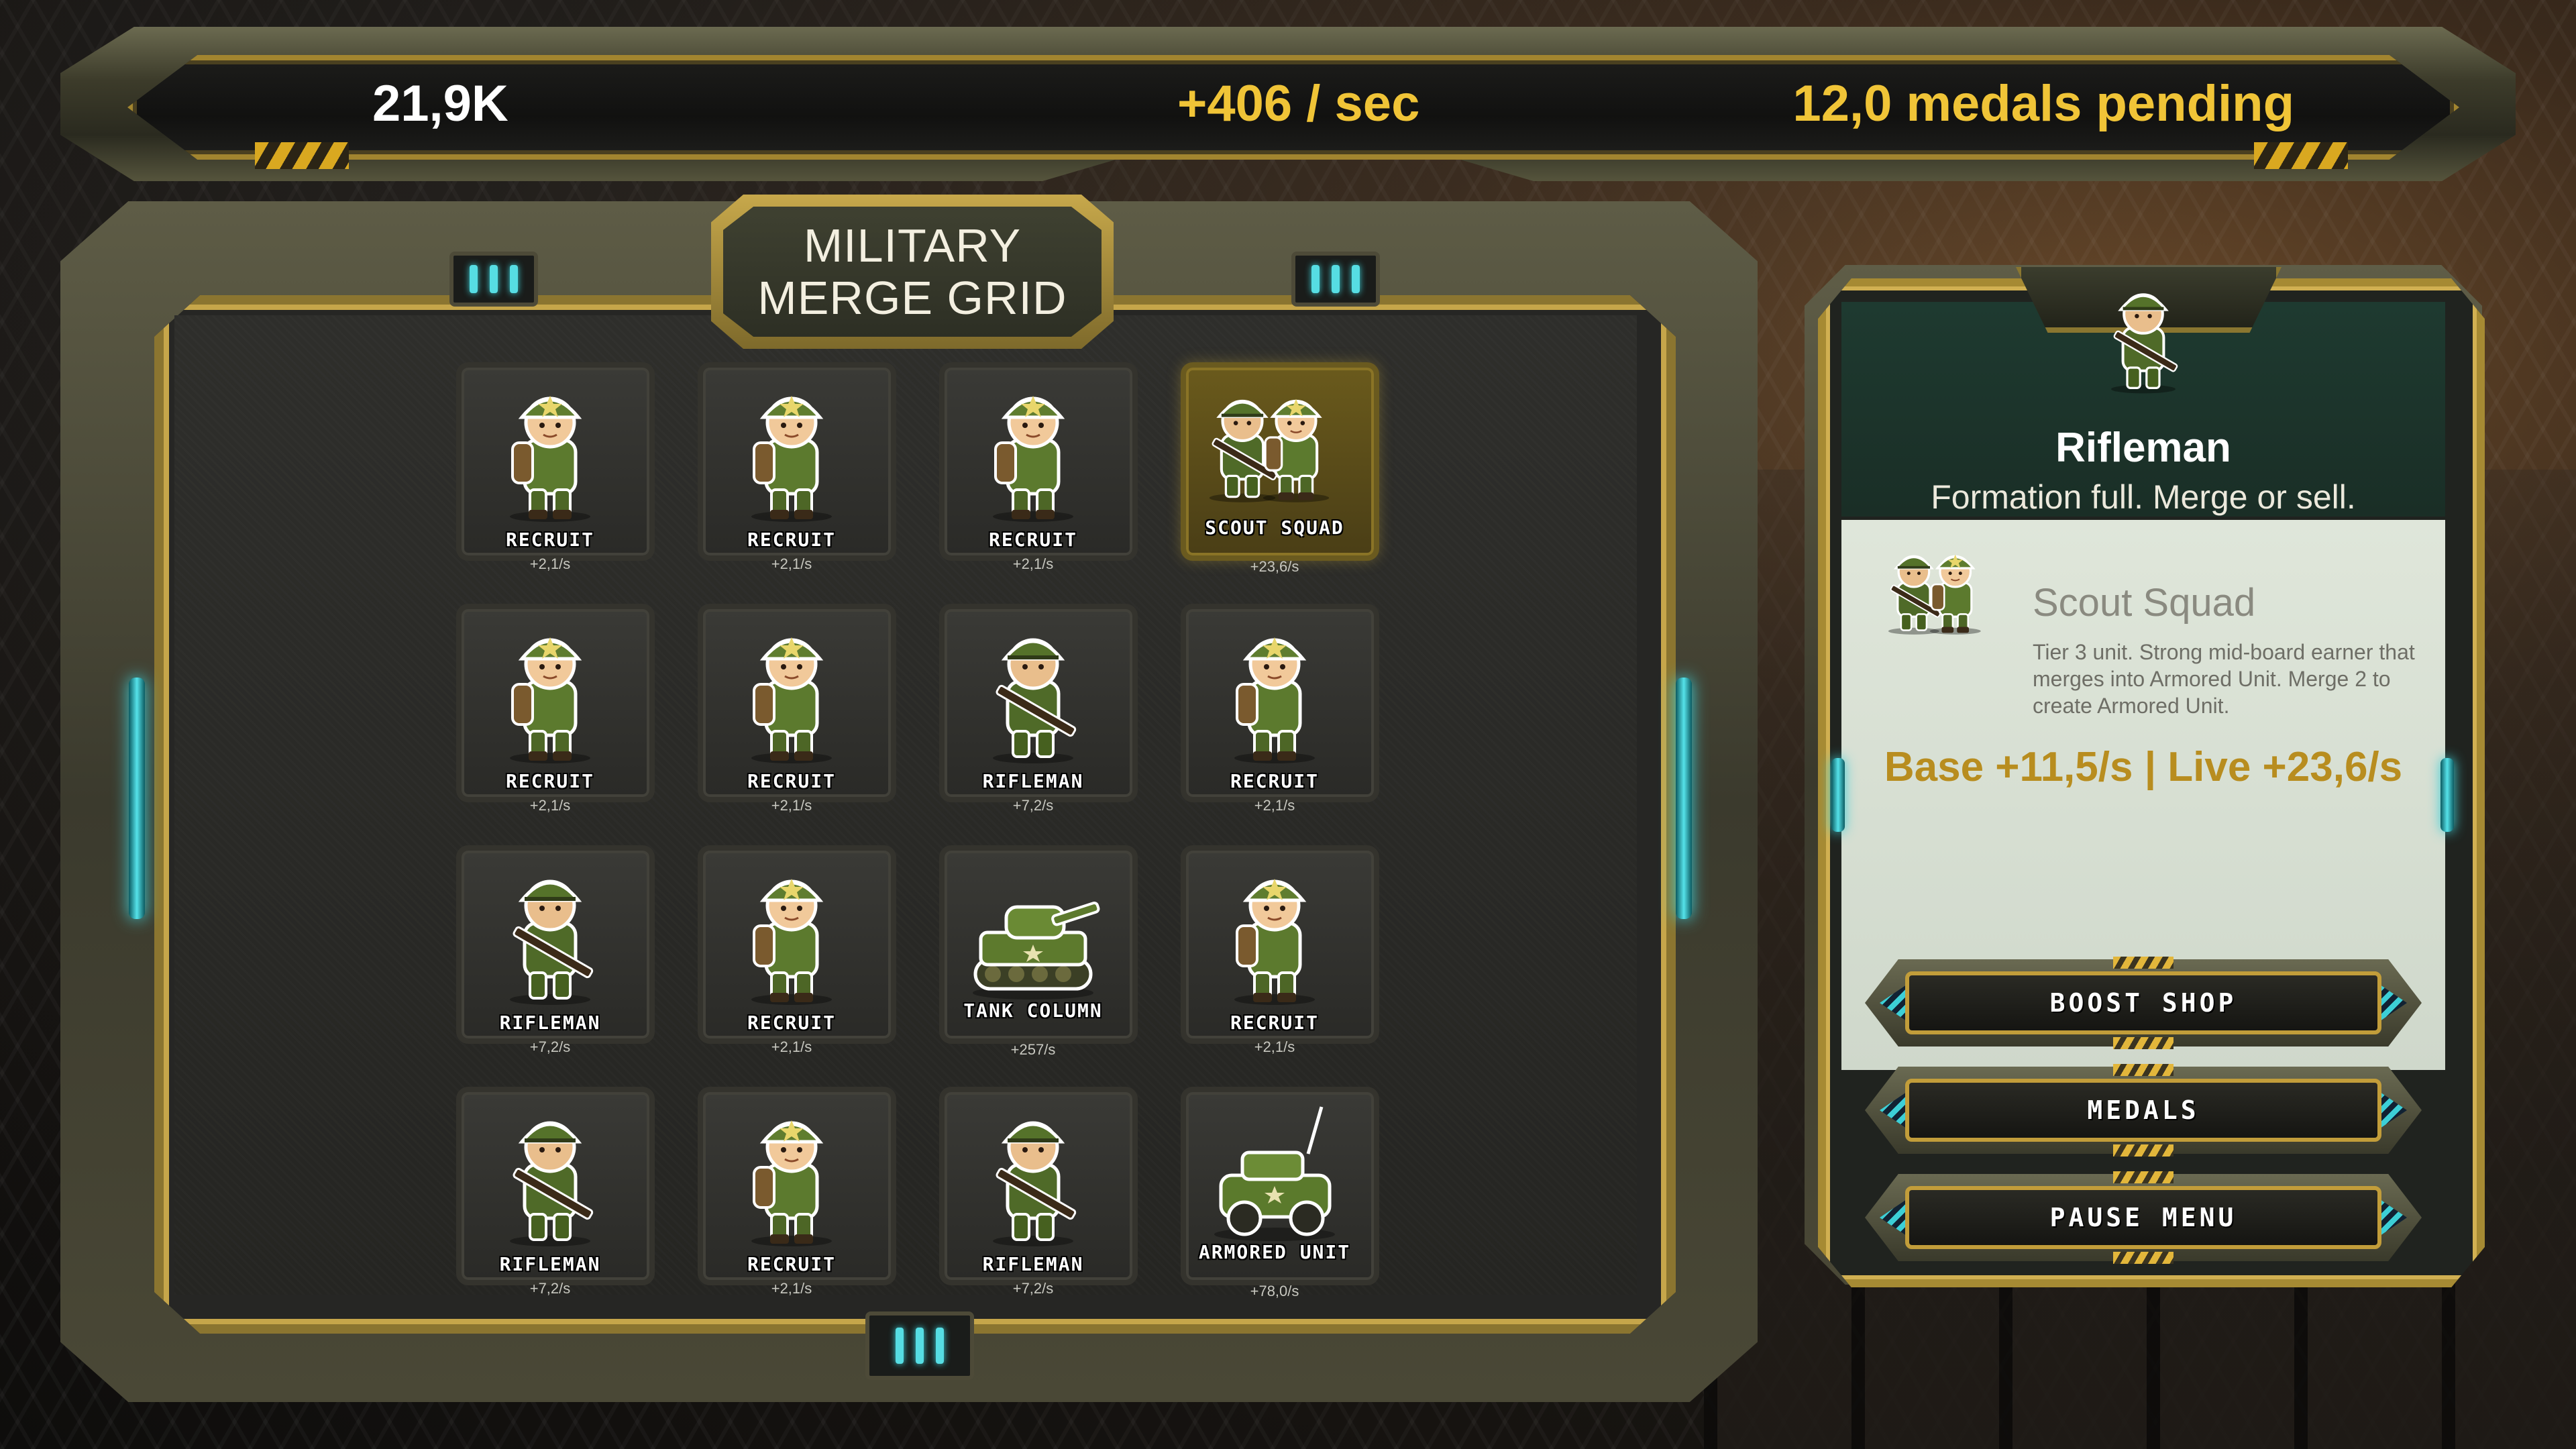 The height and width of the screenshot is (1449, 2576). Describe the element at coordinates (1033, 1049) in the screenshot. I see `unit-rate: +257/s` at that location.